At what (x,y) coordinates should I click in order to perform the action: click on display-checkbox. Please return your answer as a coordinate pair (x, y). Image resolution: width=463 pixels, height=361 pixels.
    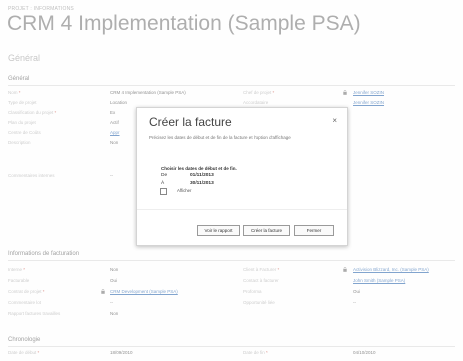
    Looking at the image, I should click on (163, 191).